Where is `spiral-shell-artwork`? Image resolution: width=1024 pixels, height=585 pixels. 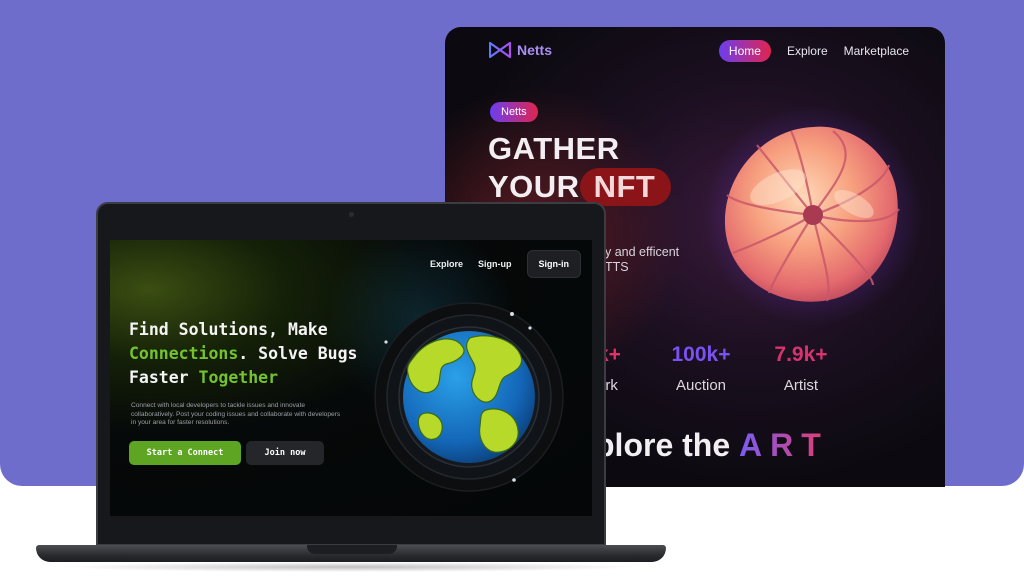 spiral-shell-artwork is located at coordinates (813, 215).